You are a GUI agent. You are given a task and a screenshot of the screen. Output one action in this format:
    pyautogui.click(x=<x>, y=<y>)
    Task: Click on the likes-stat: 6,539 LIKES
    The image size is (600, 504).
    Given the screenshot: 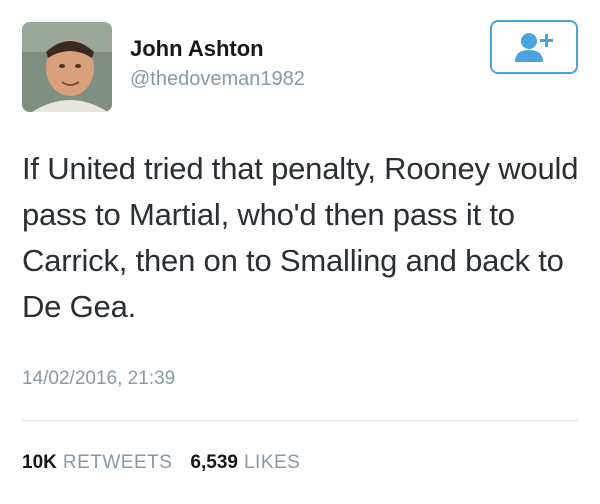 What is the action you would take?
    pyautogui.click(x=245, y=463)
    